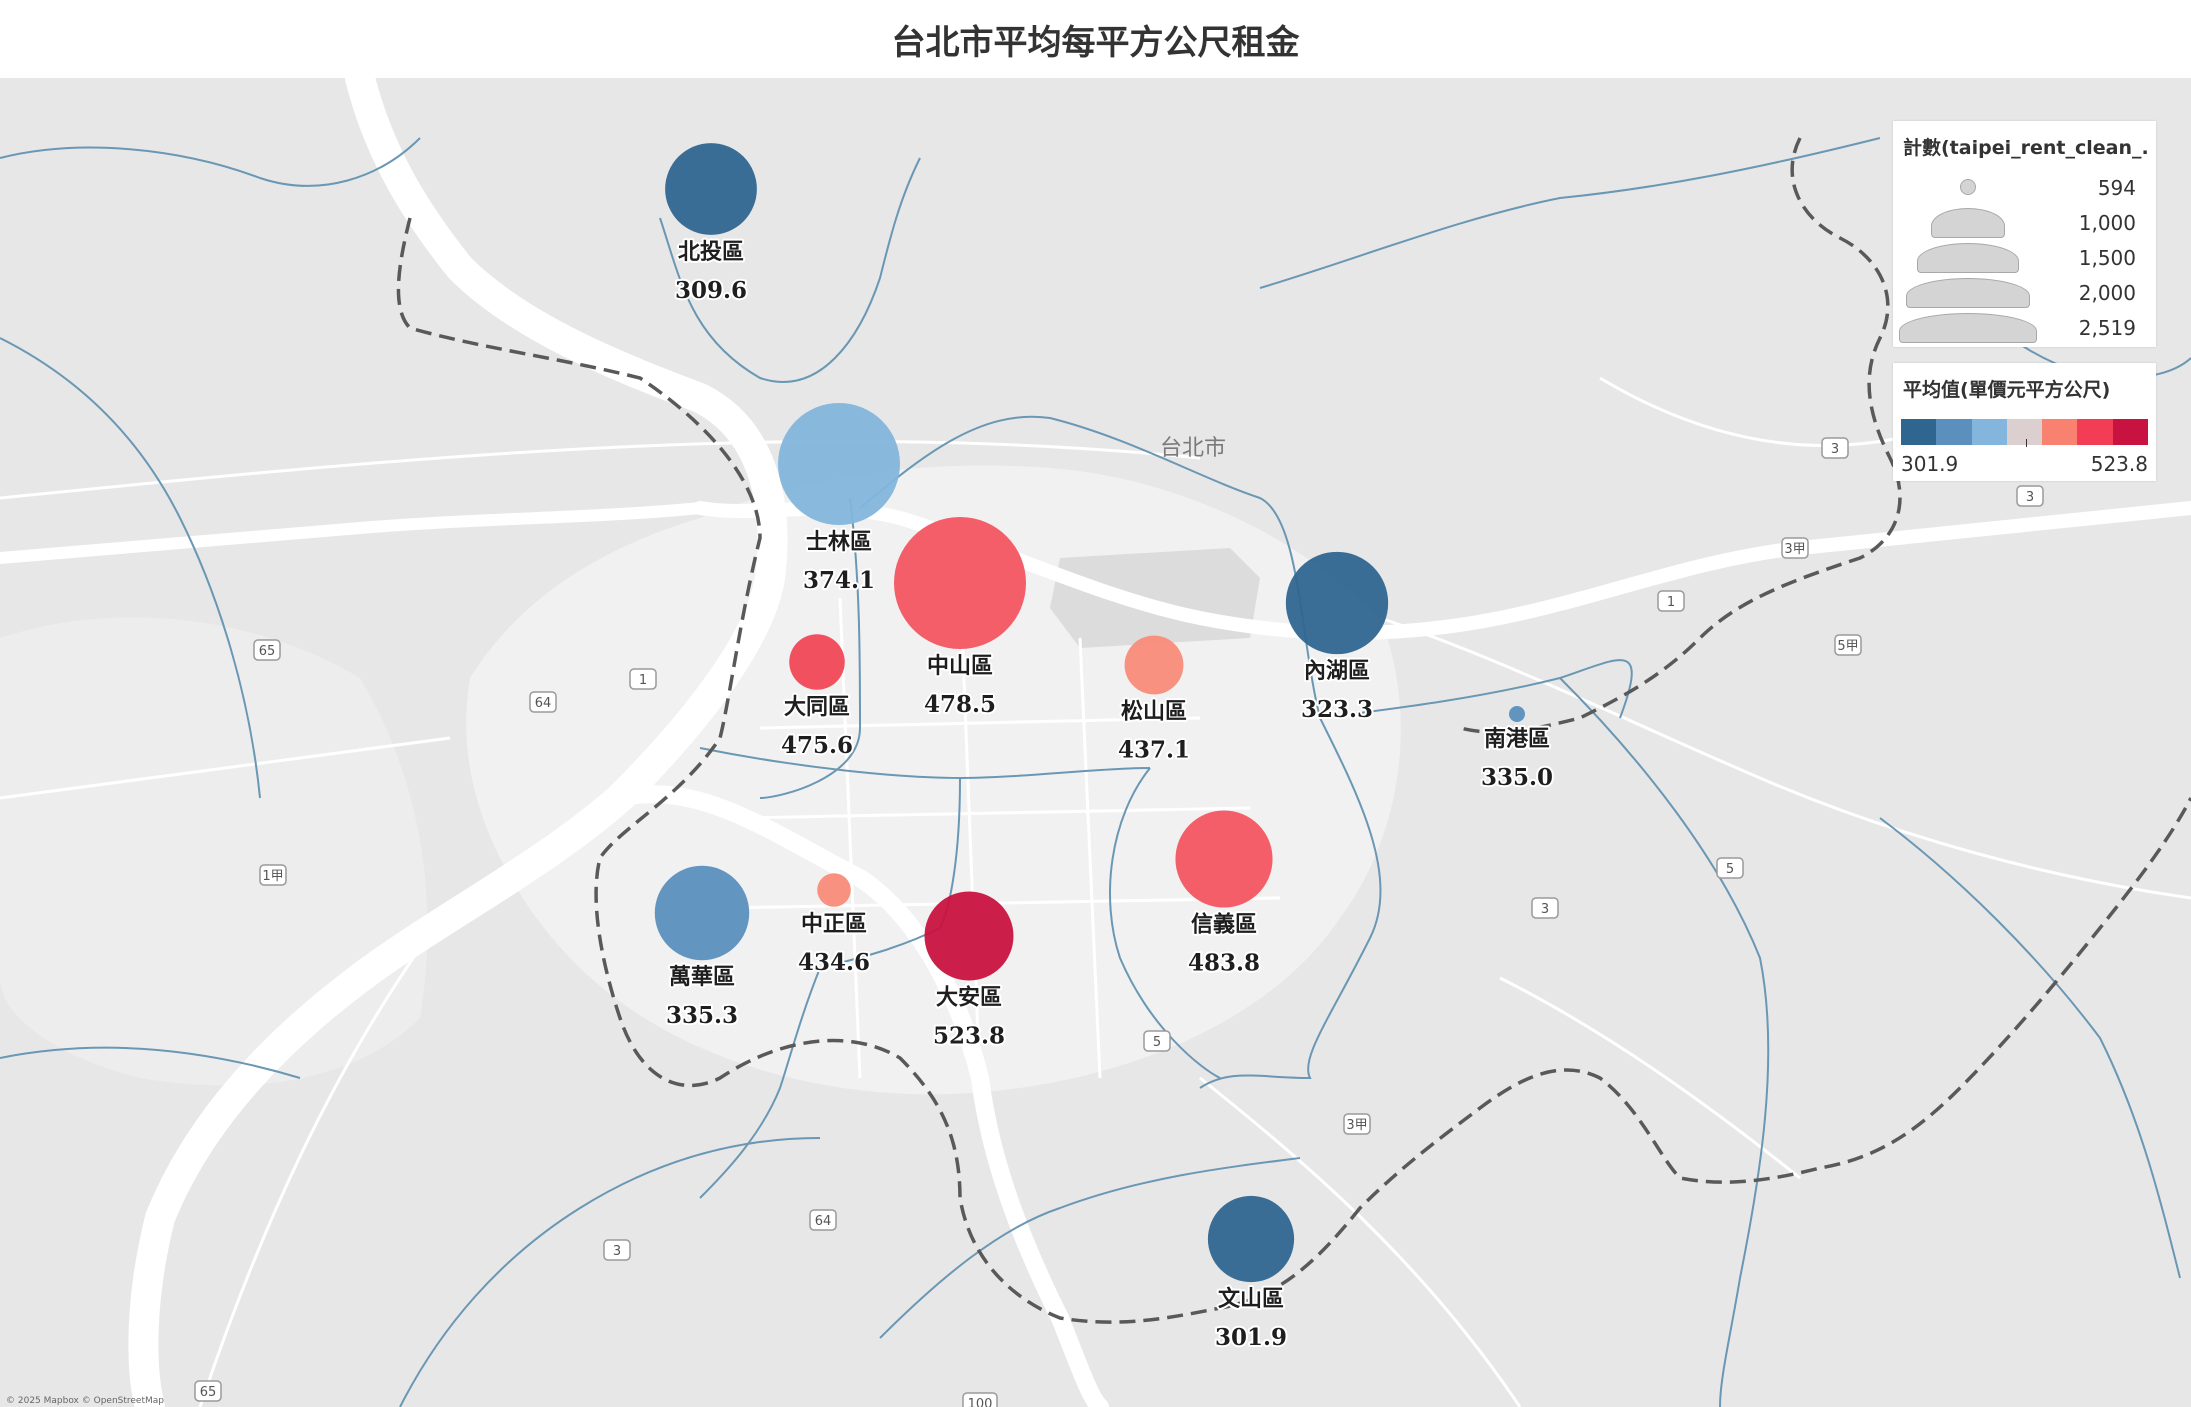  I want to click on district-name: 內湖區, so click(1337, 671).